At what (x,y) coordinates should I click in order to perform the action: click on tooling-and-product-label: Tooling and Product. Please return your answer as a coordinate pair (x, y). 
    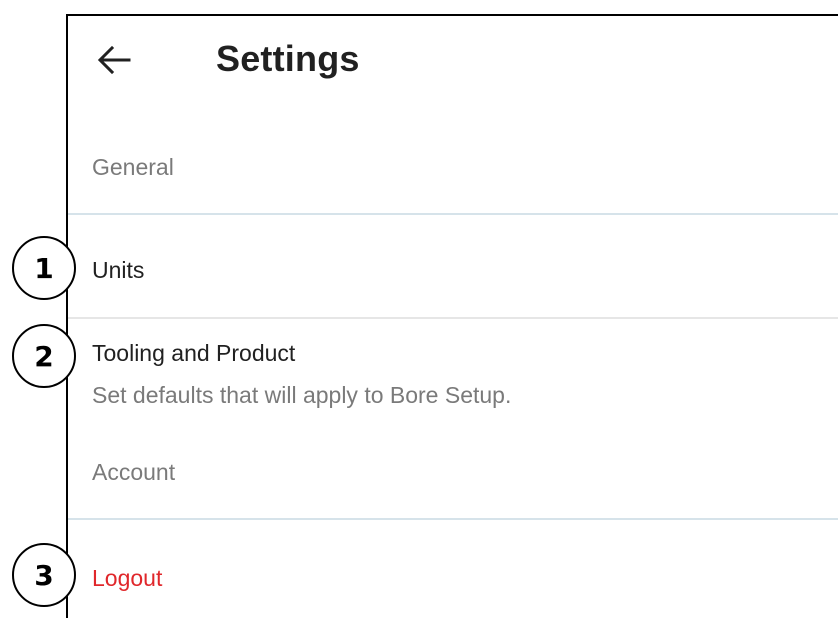
    Looking at the image, I should click on (194, 353).